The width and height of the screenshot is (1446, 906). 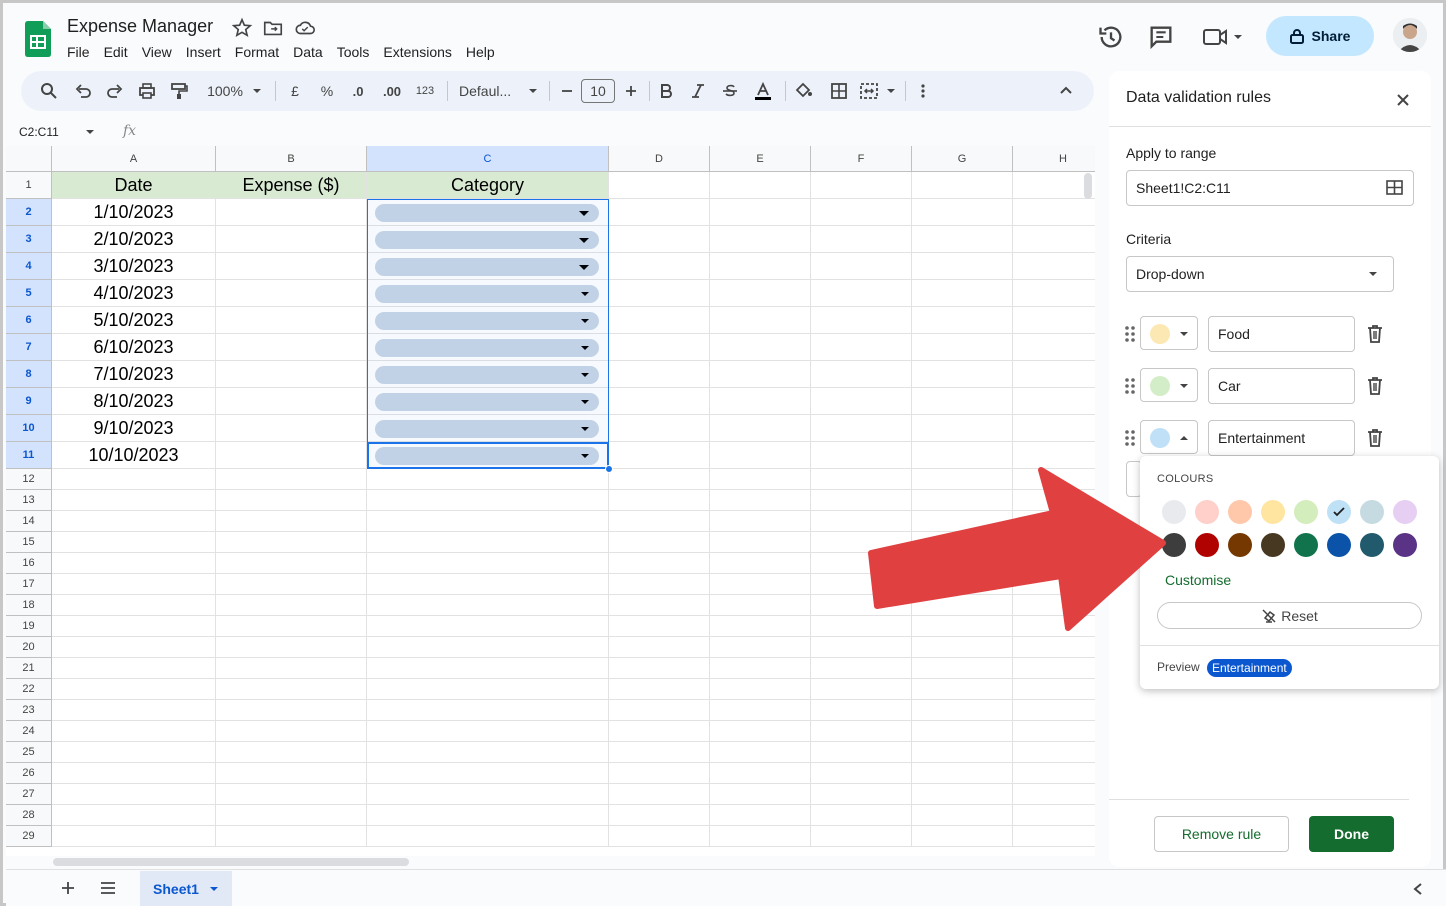 What do you see at coordinates (861, 159) in the screenshot?
I see `column-header-f: F` at bounding box center [861, 159].